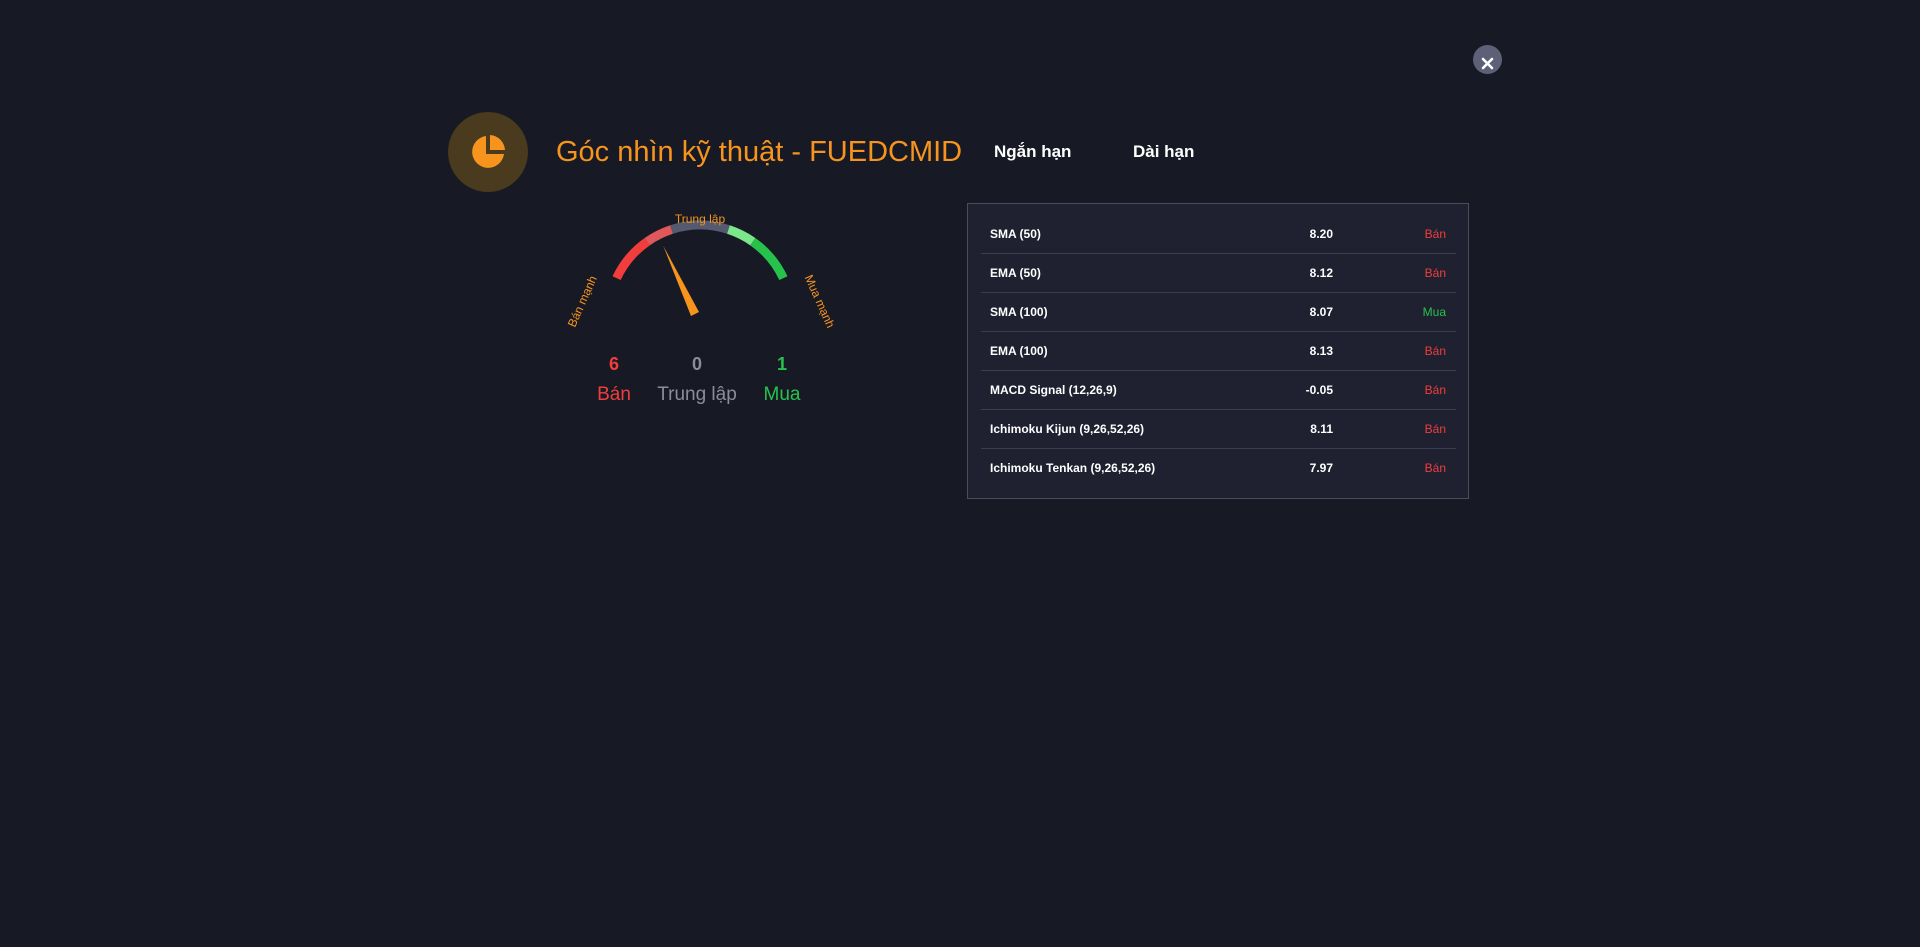 Image resolution: width=1920 pixels, height=947 pixels. What do you see at coordinates (631, 259) in the screenshot?
I see `gauge-segment-strong-sell` at bounding box center [631, 259].